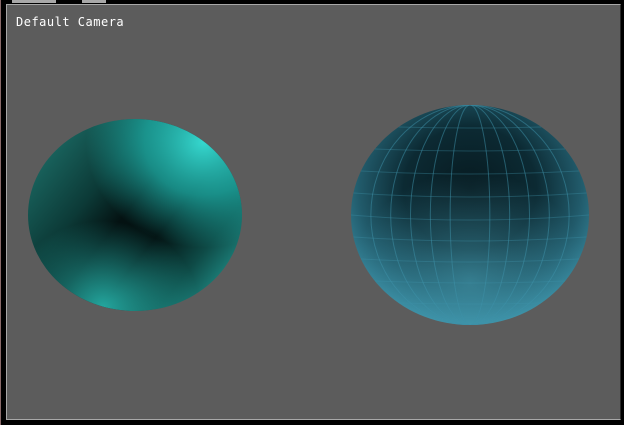 This screenshot has width=624, height=425. Describe the element at coordinates (0, 212) in the screenshot. I see `window-left-border` at that location.